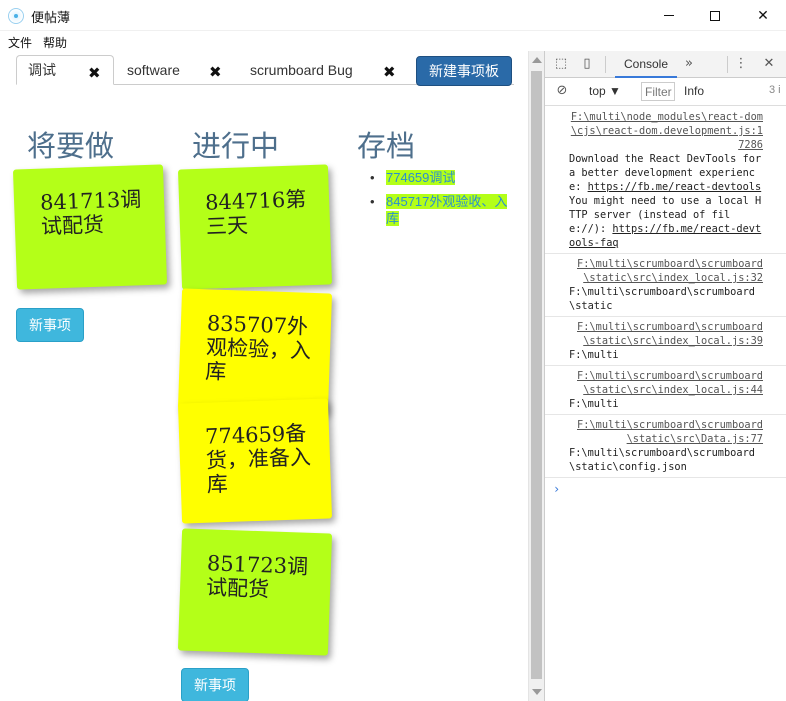 This screenshot has height=701, width=786. What do you see at coordinates (153, 70) in the screenshot?
I see `tab-label: software` at bounding box center [153, 70].